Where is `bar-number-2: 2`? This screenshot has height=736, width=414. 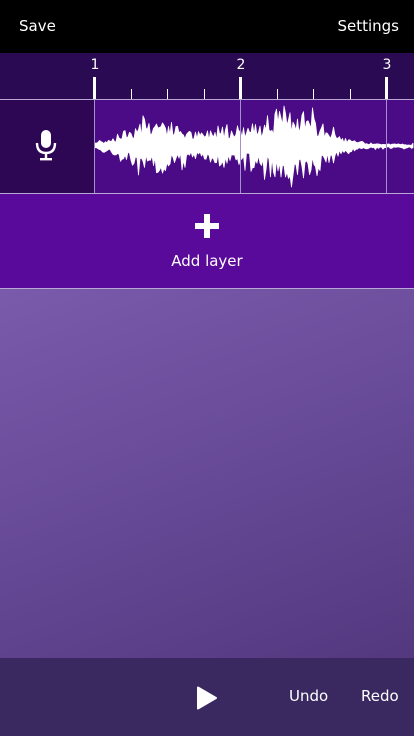
bar-number-2: 2 is located at coordinates (241, 65).